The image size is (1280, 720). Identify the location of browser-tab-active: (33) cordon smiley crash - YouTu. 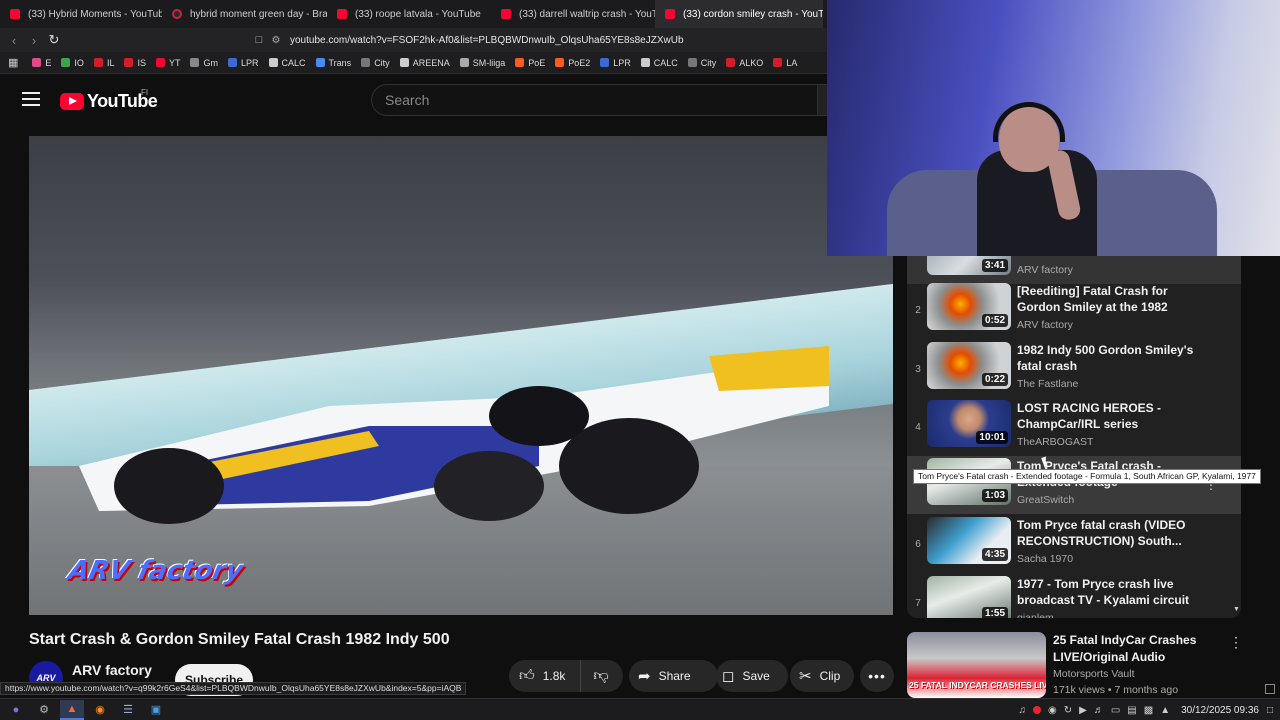
(739, 14).